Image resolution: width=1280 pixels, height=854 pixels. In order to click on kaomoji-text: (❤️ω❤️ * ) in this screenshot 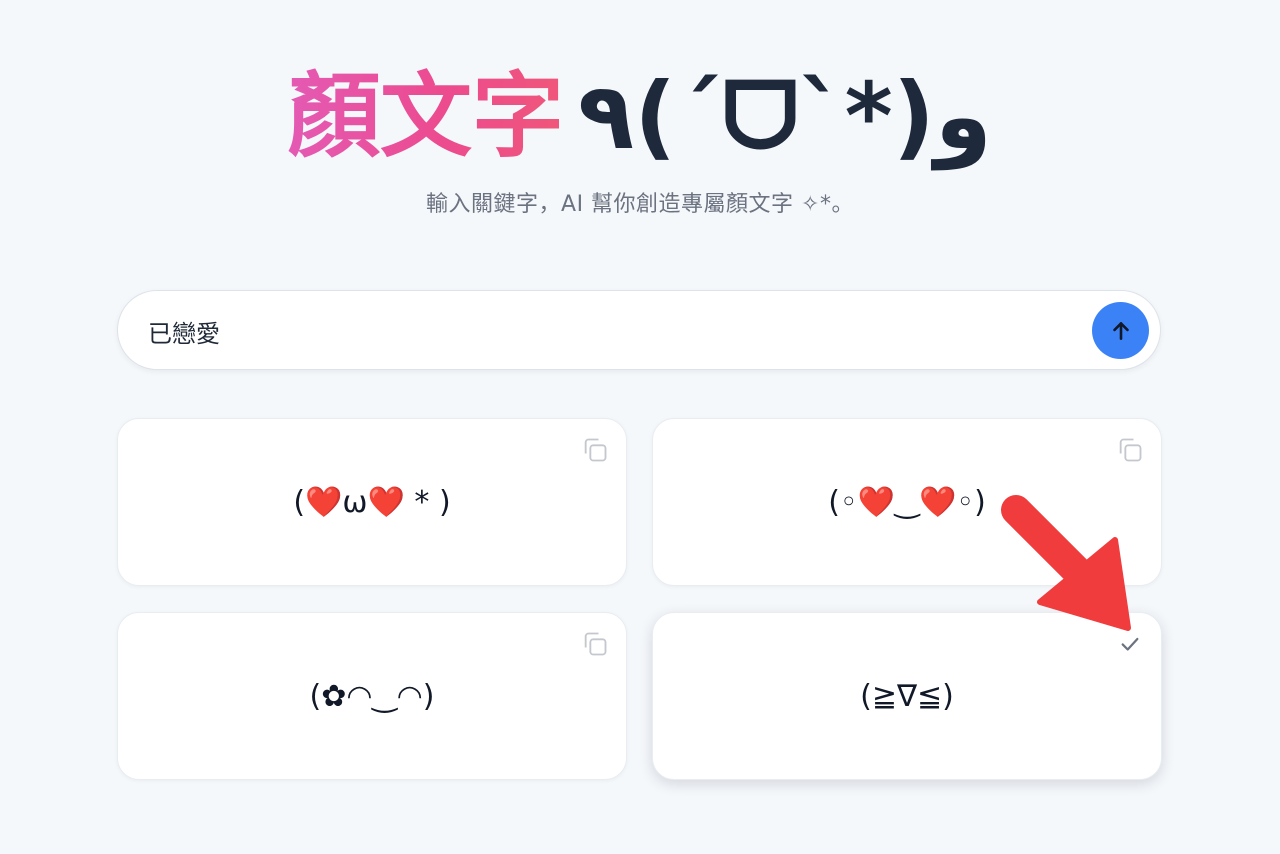, I will do `click(372, 502)`.